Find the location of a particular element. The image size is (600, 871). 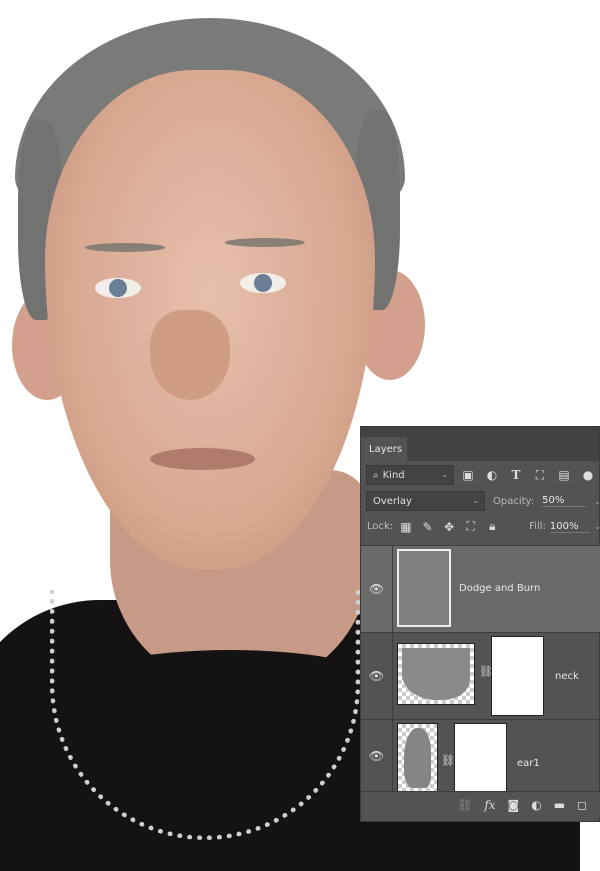

mask-link-icon: ⛓ is located at coordinates (448, 760).